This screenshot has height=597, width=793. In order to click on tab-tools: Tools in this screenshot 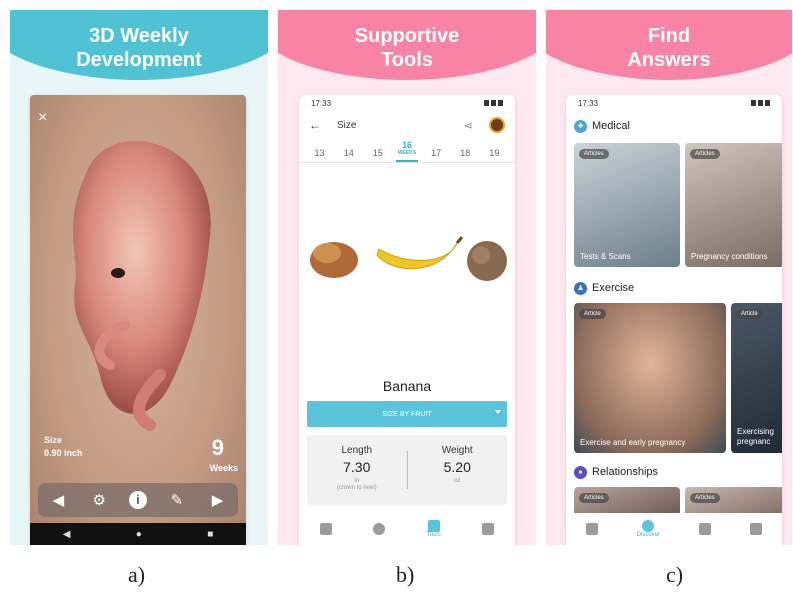, I will do `click(434, 529)`.